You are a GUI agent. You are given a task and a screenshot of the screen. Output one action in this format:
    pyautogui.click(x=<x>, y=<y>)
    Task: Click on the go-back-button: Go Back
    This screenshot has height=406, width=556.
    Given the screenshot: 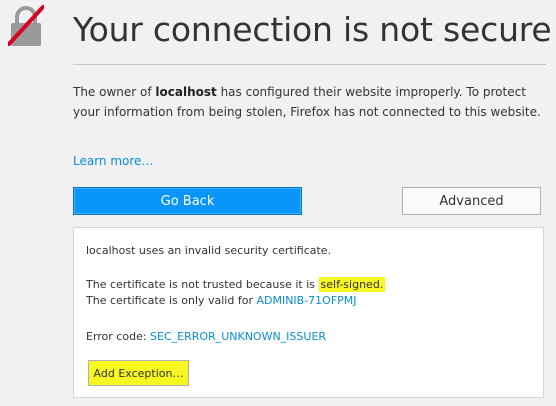 What is the action you would take?
    pyautogui.click(x=187, y=201)
    